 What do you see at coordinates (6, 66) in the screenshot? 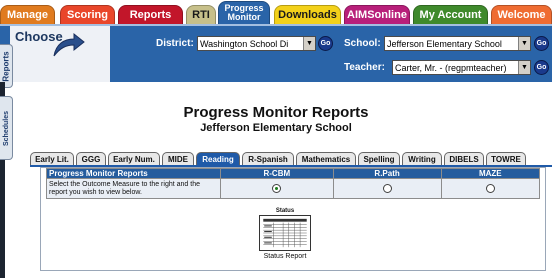
I see `reports-side-tab-label: Reports` at bounding box center [6, 66].